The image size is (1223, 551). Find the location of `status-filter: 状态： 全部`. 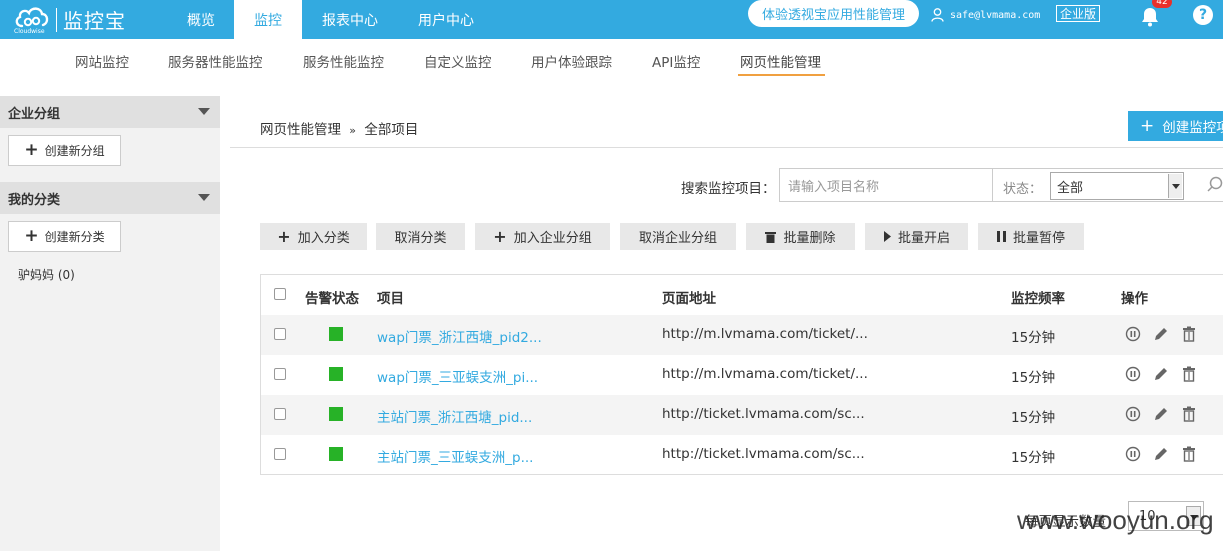

status-filter: 状态： 全部 is located at coordinates (1107, 185).